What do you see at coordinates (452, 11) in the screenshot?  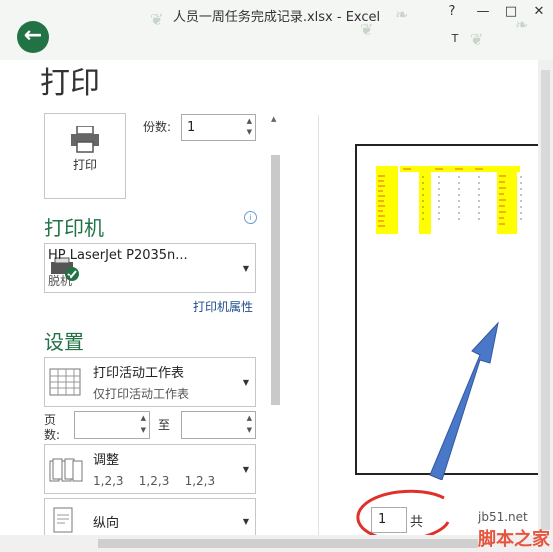 I see `help-button: ?` at bounding box center [452, 11].